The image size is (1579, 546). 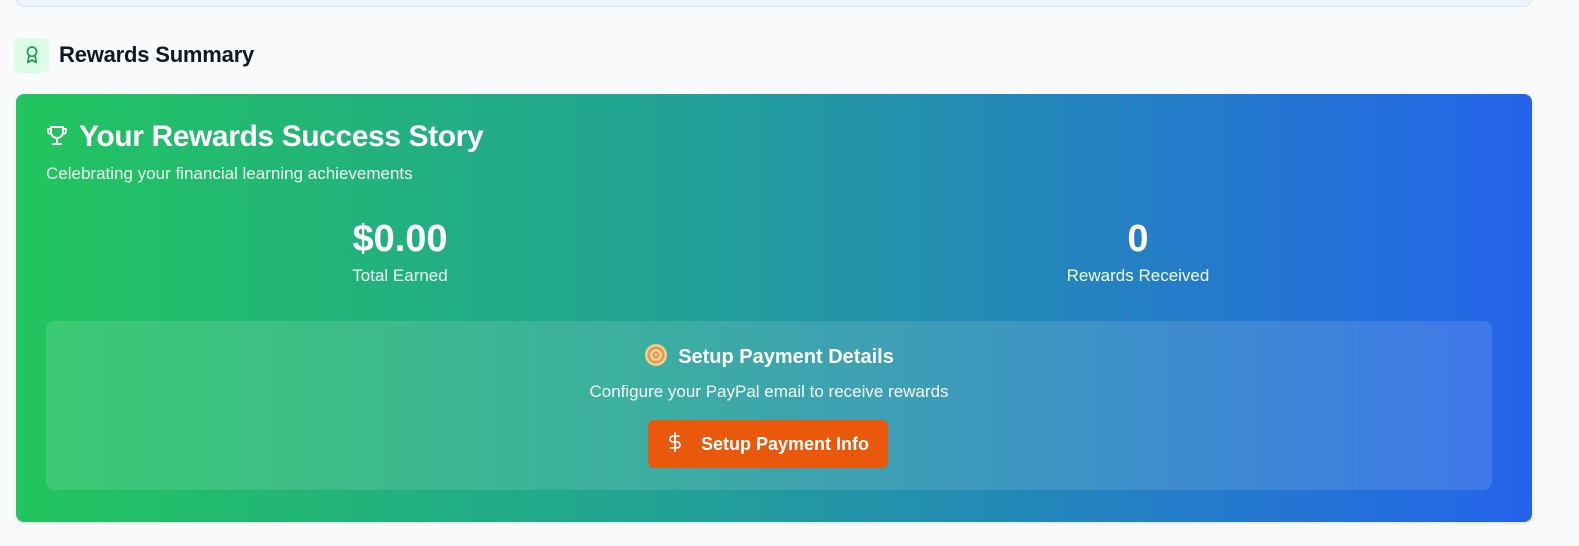 I want to click on payment-title: Setup Payment Details, so click(x=786, y=357).